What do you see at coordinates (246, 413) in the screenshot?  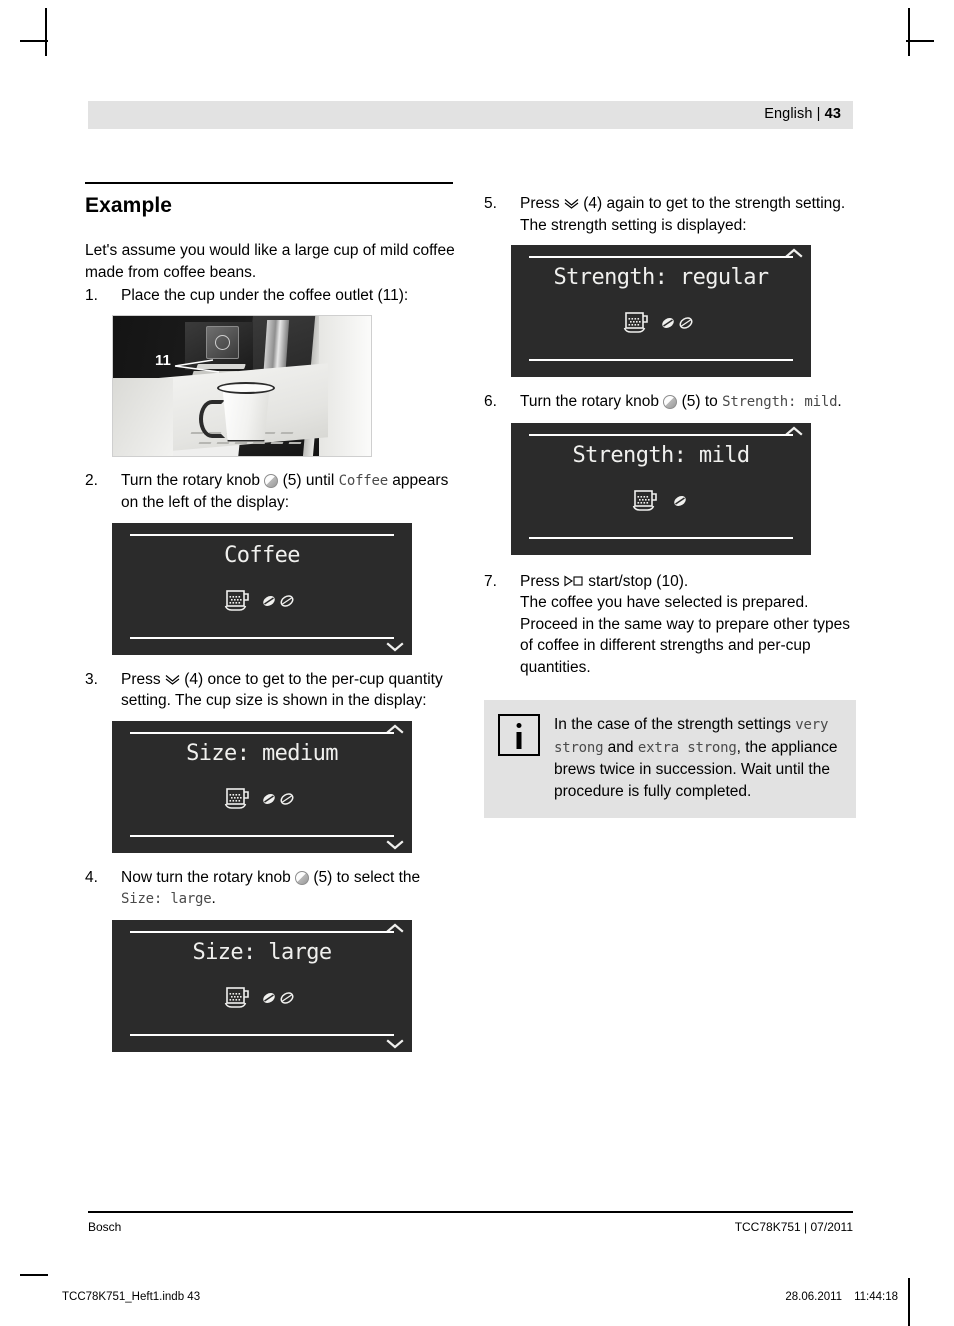 I see `photo-cup-body` at bounding box center [246, 413].